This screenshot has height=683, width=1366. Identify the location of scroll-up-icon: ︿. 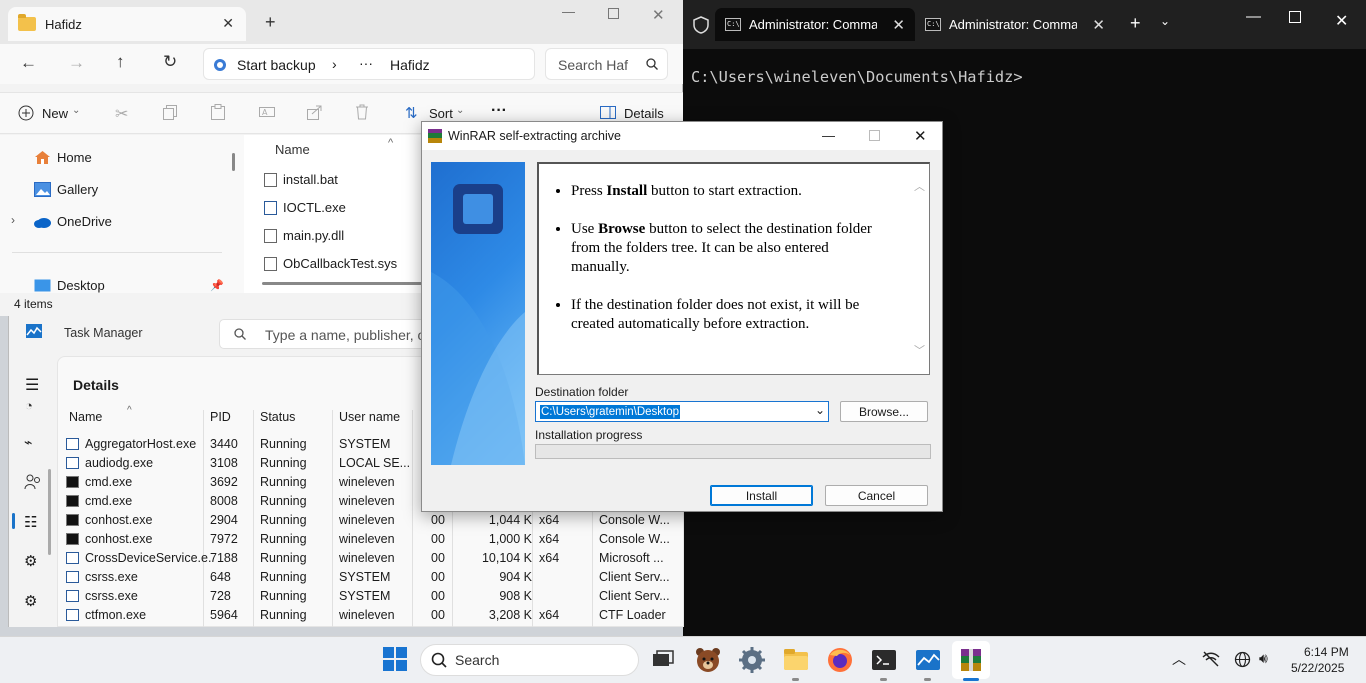
(919, 186).